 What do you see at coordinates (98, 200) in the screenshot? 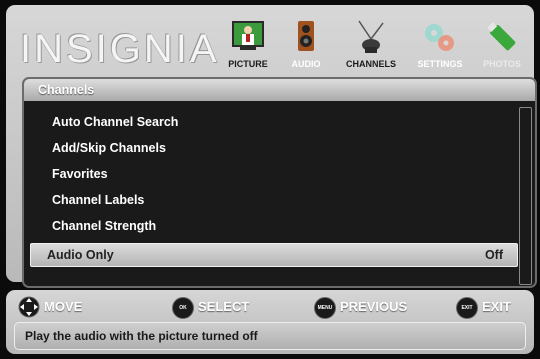
I see `menu-item-label: Channel Labels` at bounding box center [98, 200].